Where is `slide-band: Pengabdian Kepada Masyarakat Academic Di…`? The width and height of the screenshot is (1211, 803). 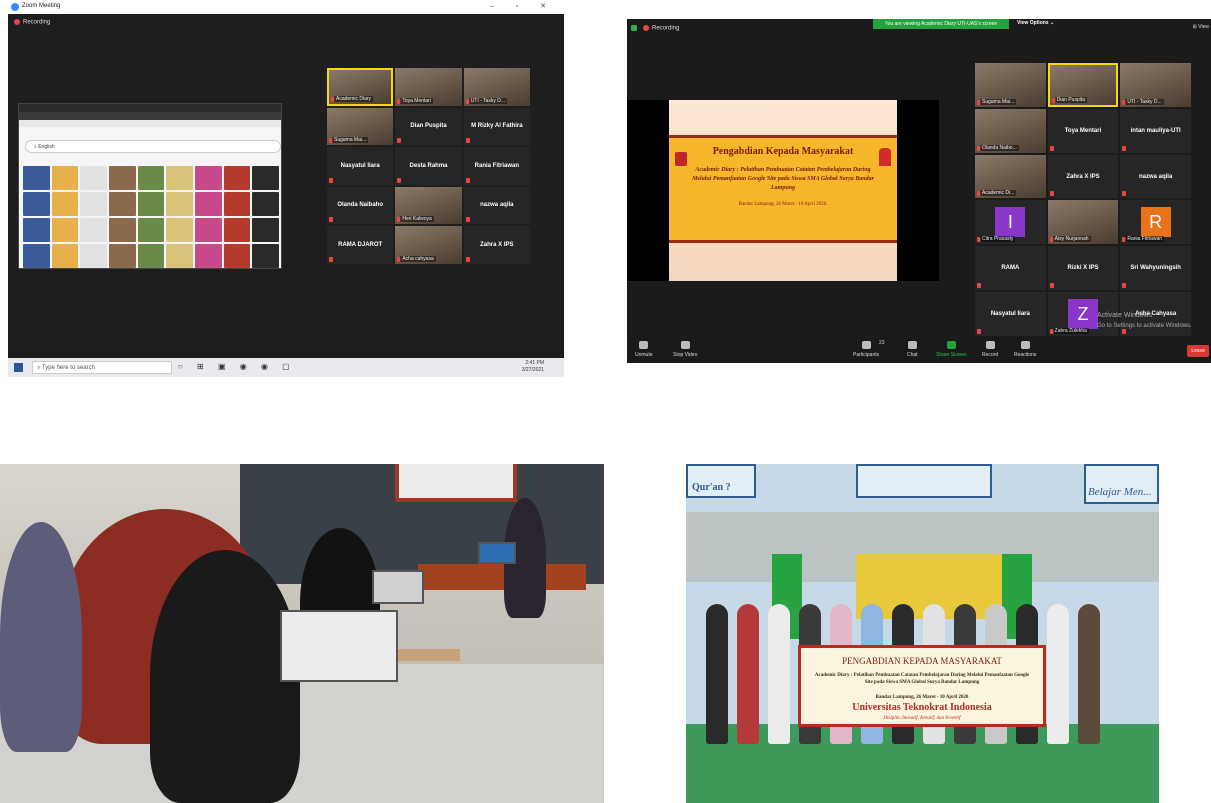 slide-band: Pengabdian Kepada Masyarakat Academic Di… is located at coordinates (783, 189).